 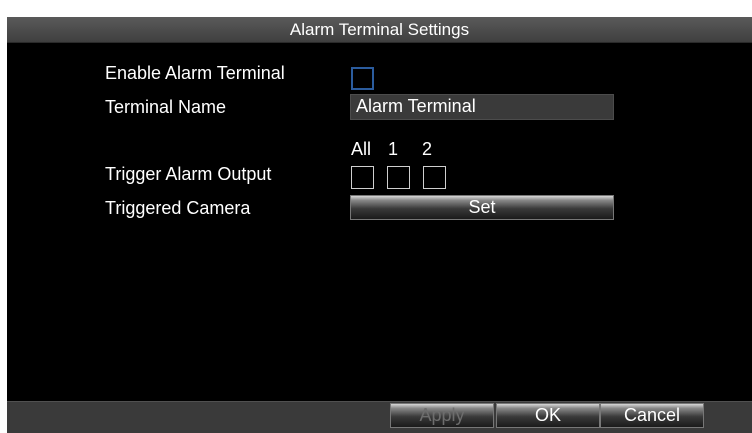 What do you see at coordinates (482, 207) in the screenshot?
I see `set-button: Set` at bounding box center [482, 207].